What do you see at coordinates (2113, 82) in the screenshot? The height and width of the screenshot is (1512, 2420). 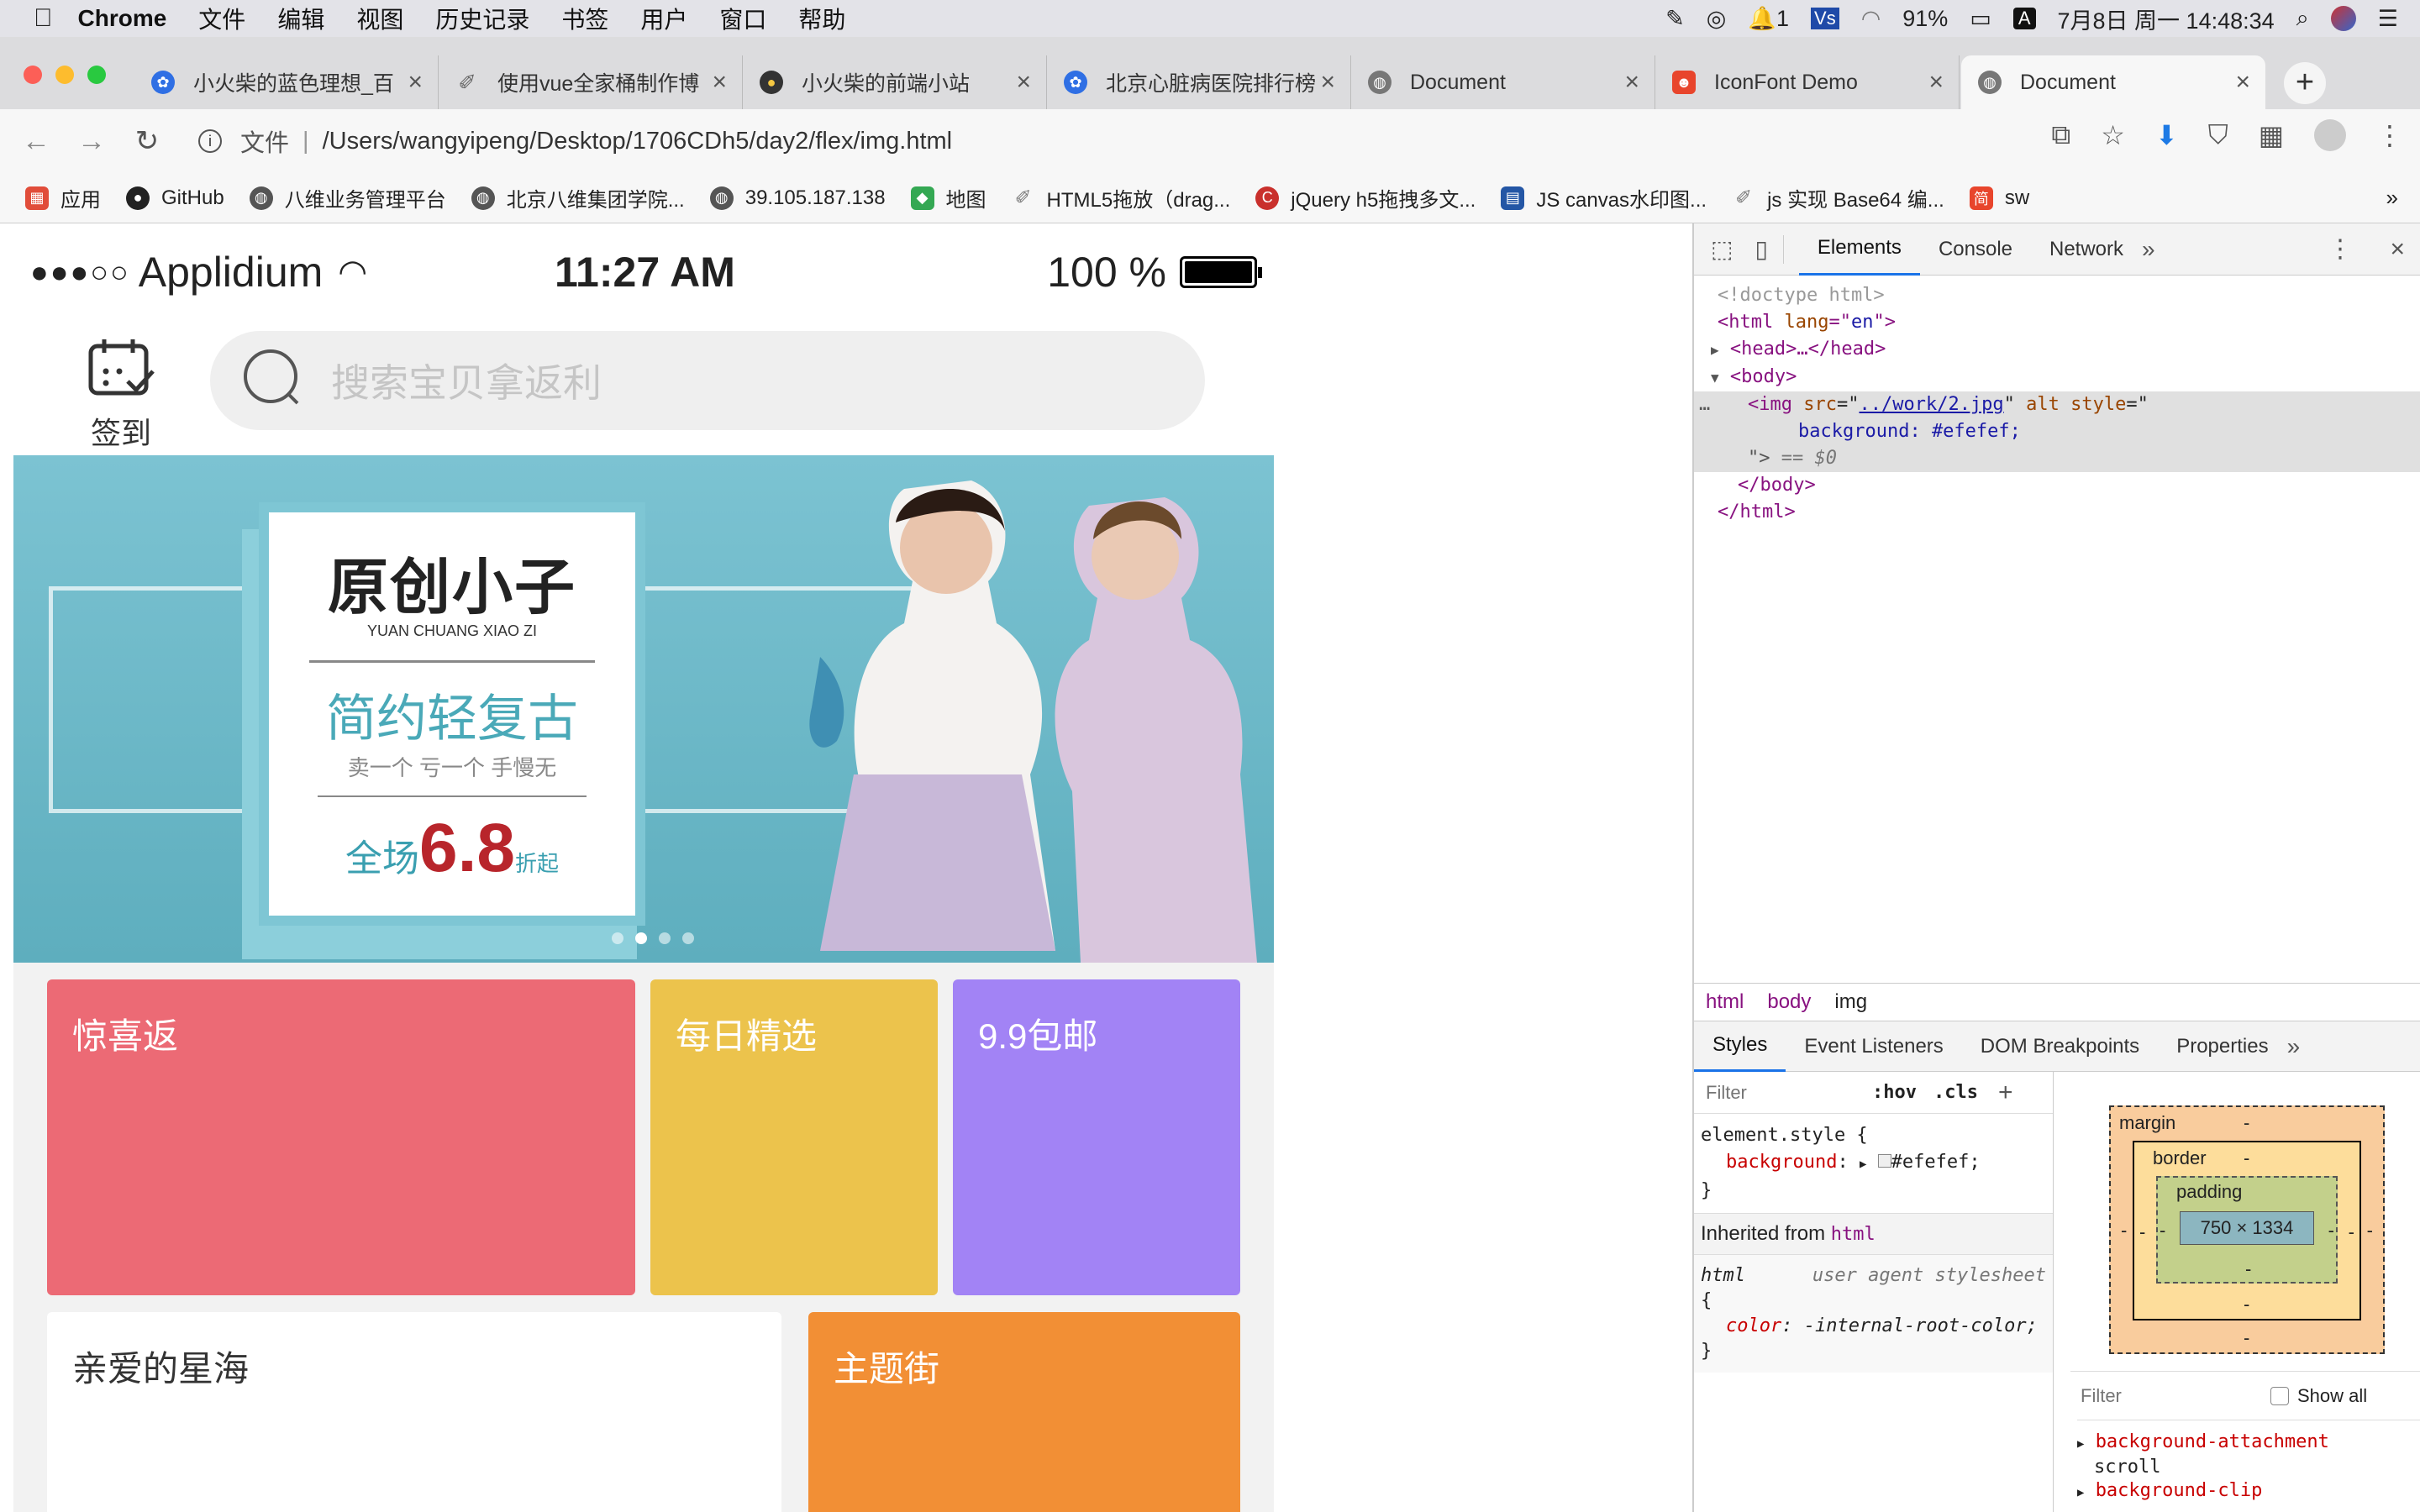 I see `tab-7-active: ◍ Document ×` at bounding box center [2113, 82].